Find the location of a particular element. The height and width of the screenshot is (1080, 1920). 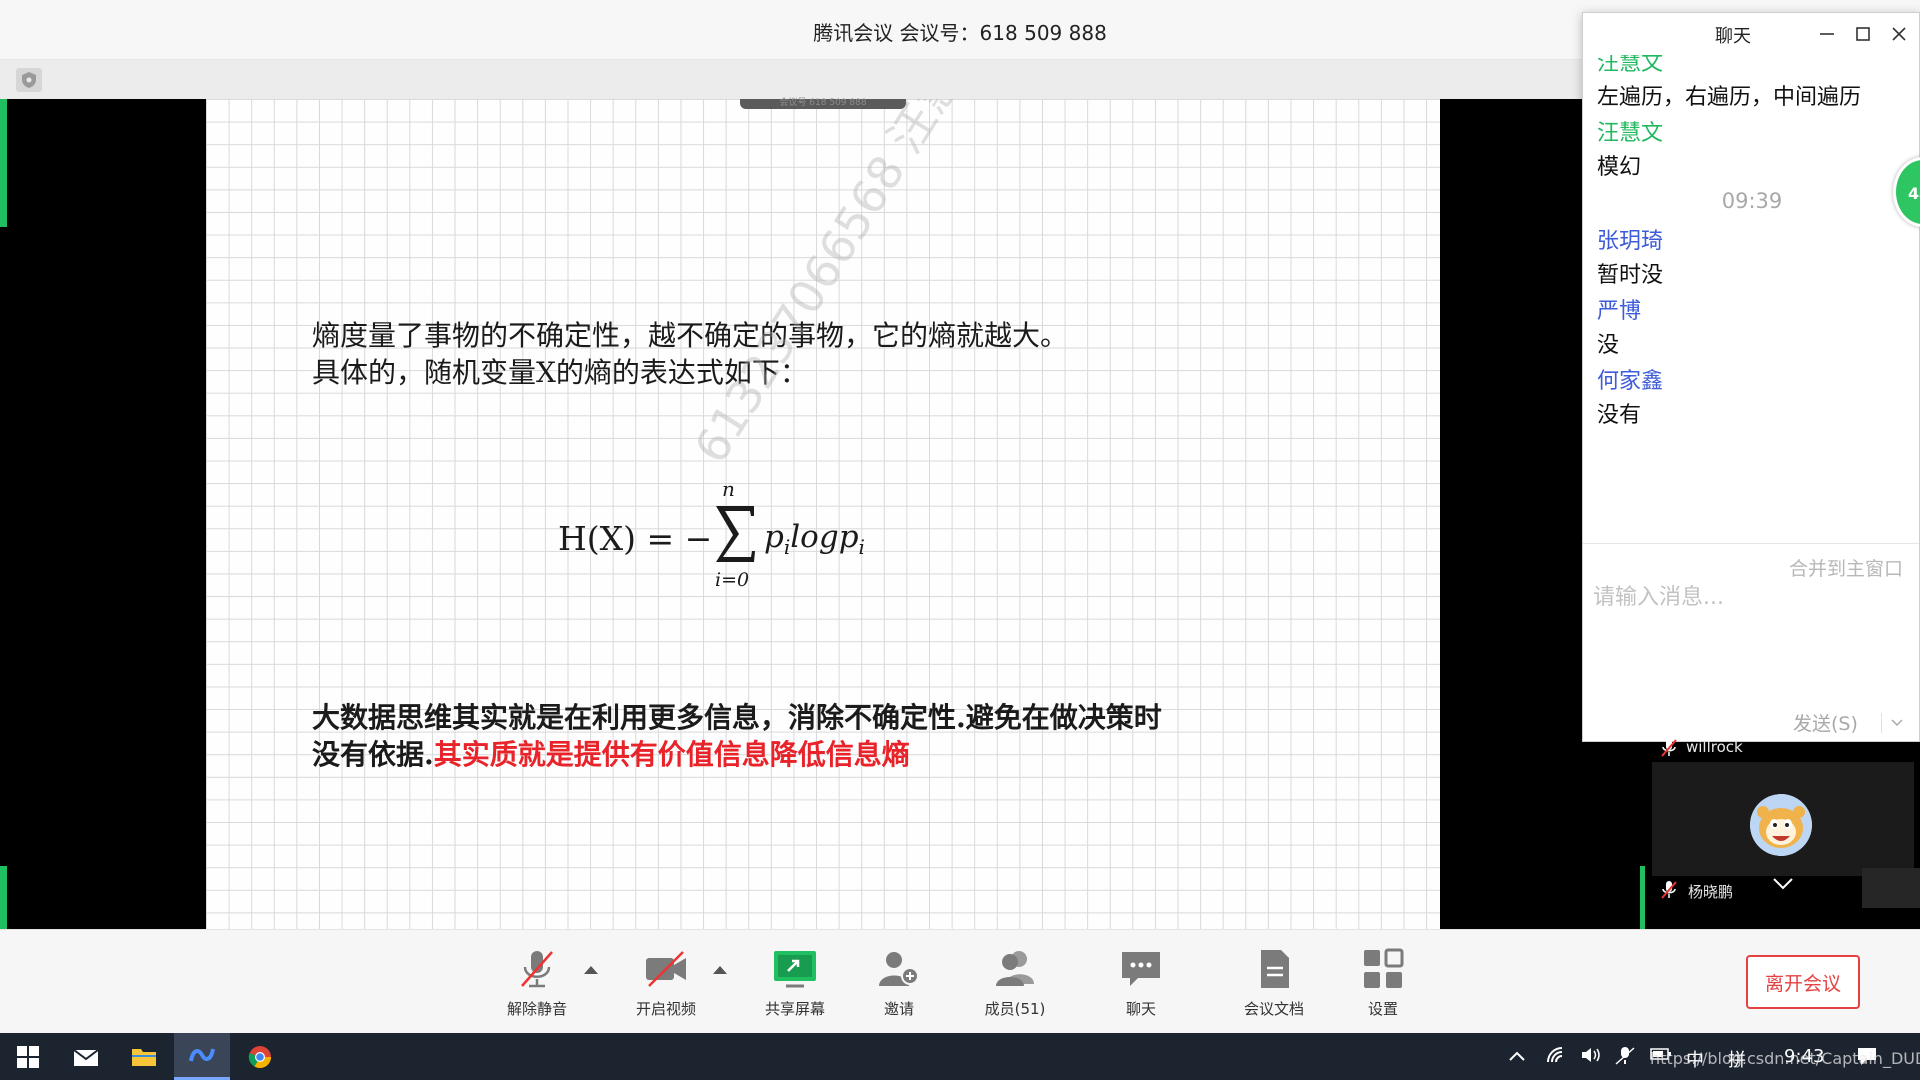

file-explorer-icon is located at coordinates (144, 1056).